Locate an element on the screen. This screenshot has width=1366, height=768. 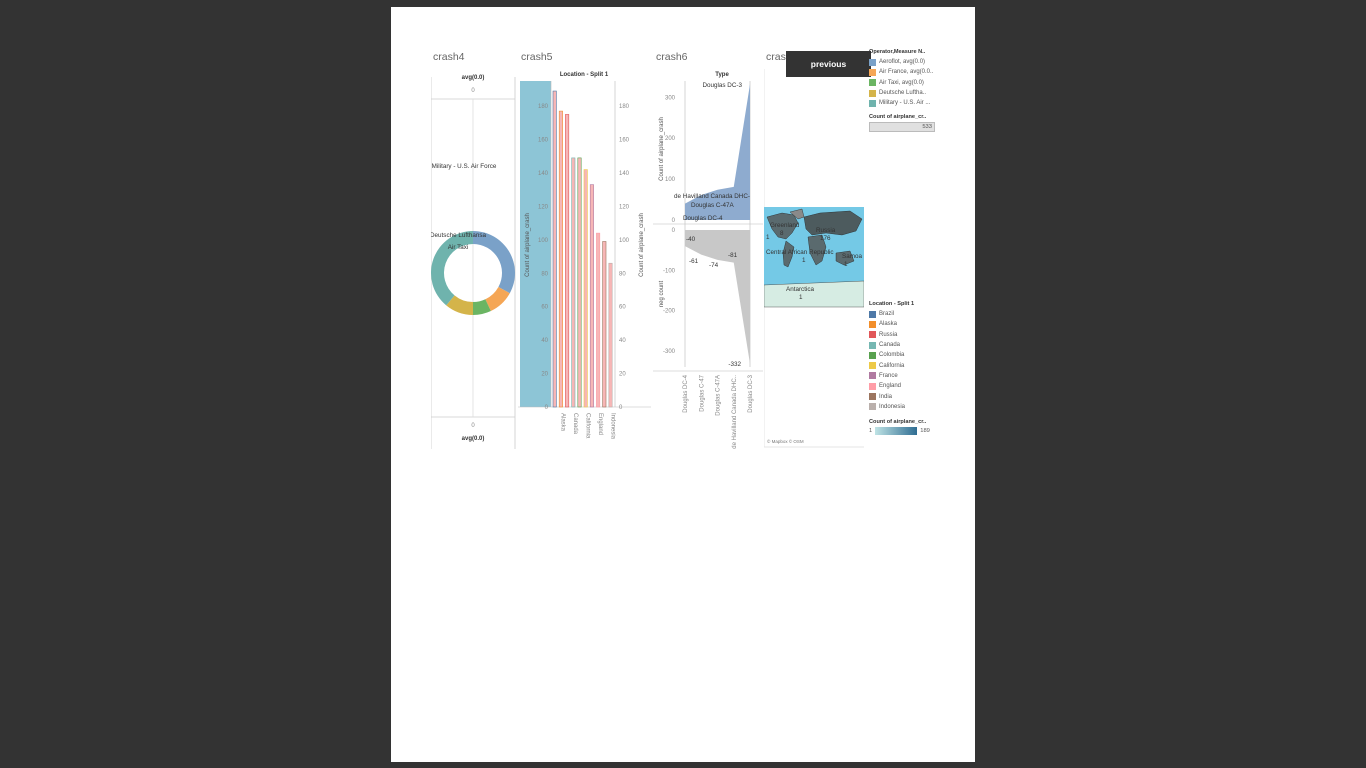
map-label-samoa: Samoa is located at coordinates (852, 256).